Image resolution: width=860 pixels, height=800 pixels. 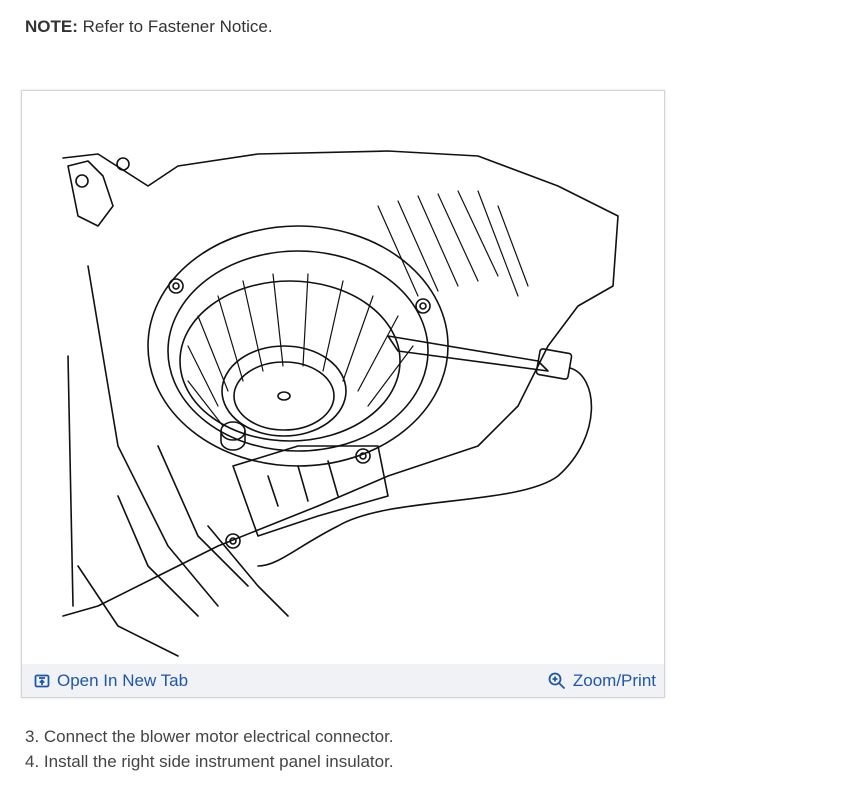 What do you see at coordinates (343, 680) in the screenshot?
I see `figure-toolbar: Open In New Tab Zoom/Print` at bounding box center [343, 680].